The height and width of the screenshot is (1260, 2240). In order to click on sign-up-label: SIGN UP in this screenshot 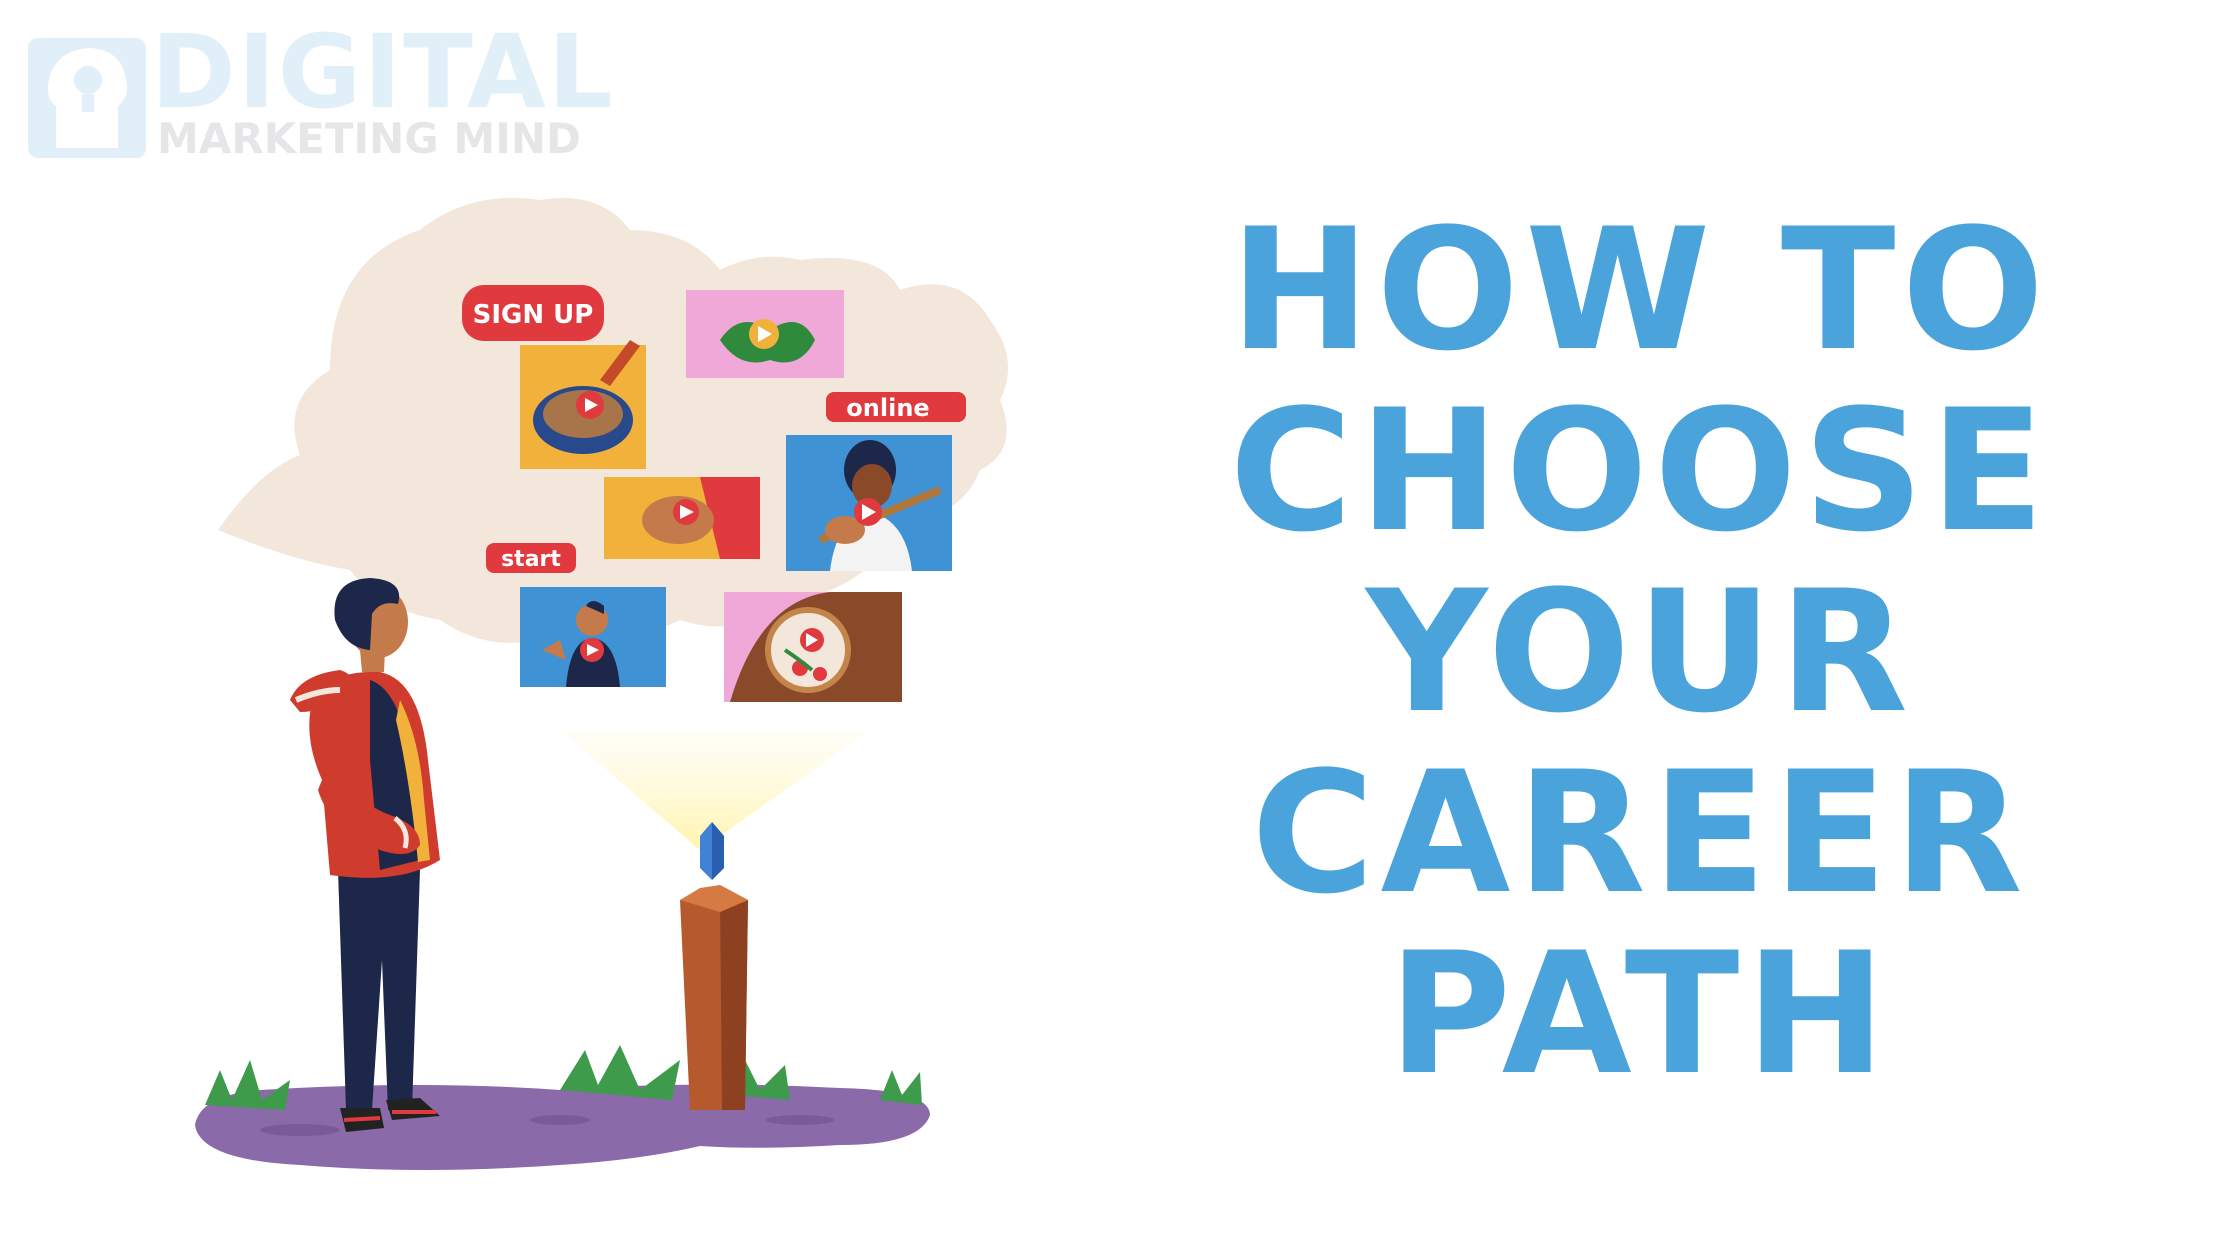, I will do `click(533, 315)`.